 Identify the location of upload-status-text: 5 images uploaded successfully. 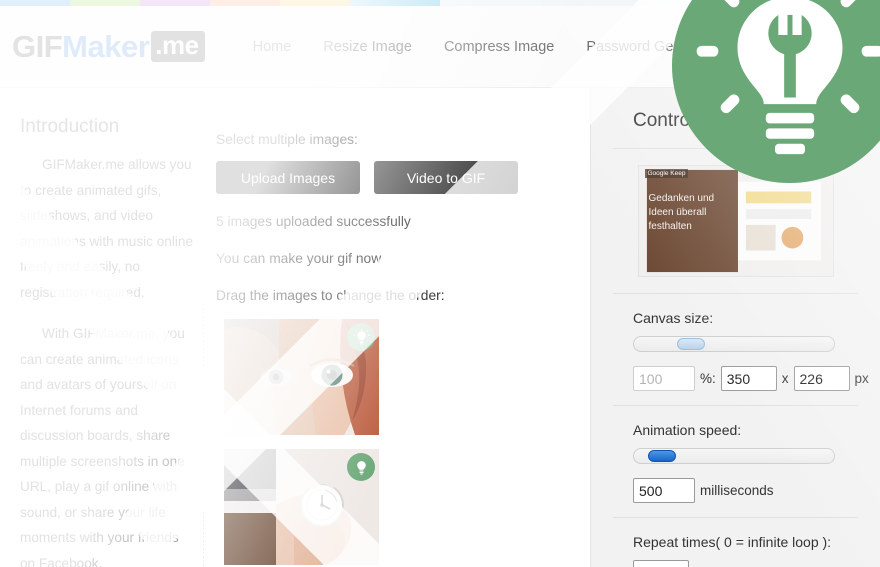
(313, 221).